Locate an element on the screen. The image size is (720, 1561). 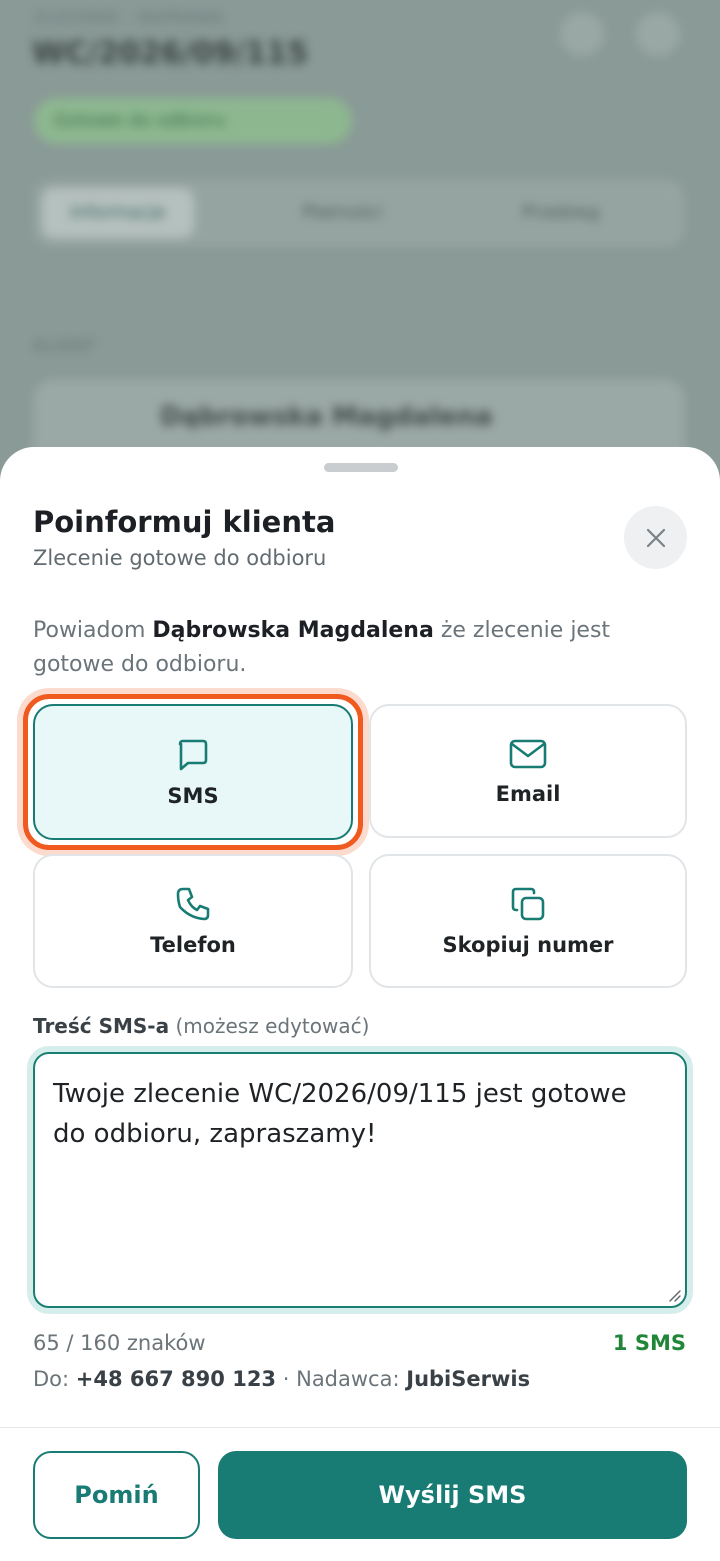
option-phone-label: Telefon is located at coordinates (193, 945).